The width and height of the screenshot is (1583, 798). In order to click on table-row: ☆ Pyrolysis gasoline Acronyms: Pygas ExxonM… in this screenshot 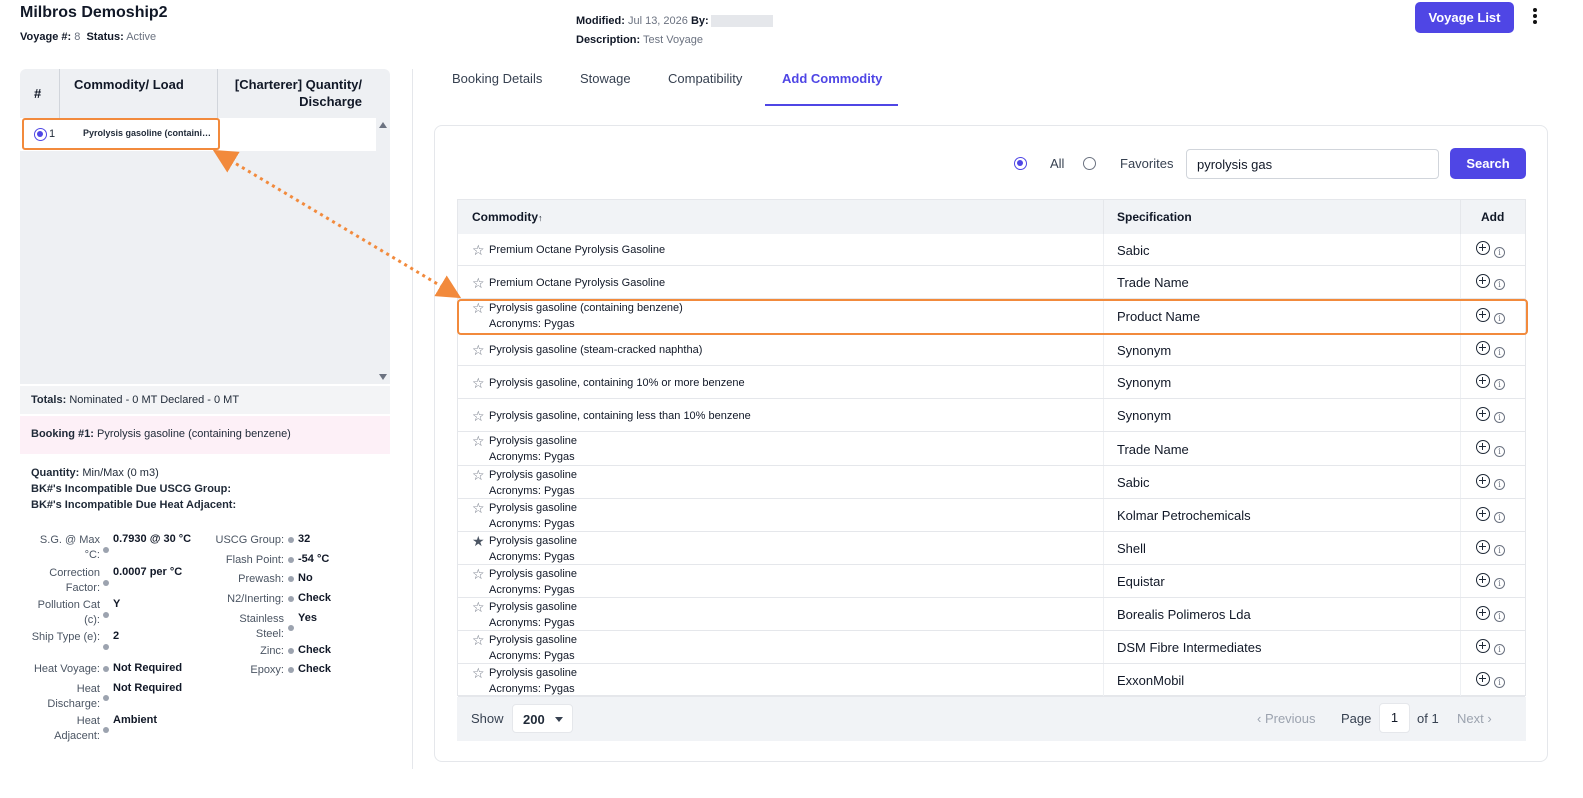, I will do `click(991, 680)`.